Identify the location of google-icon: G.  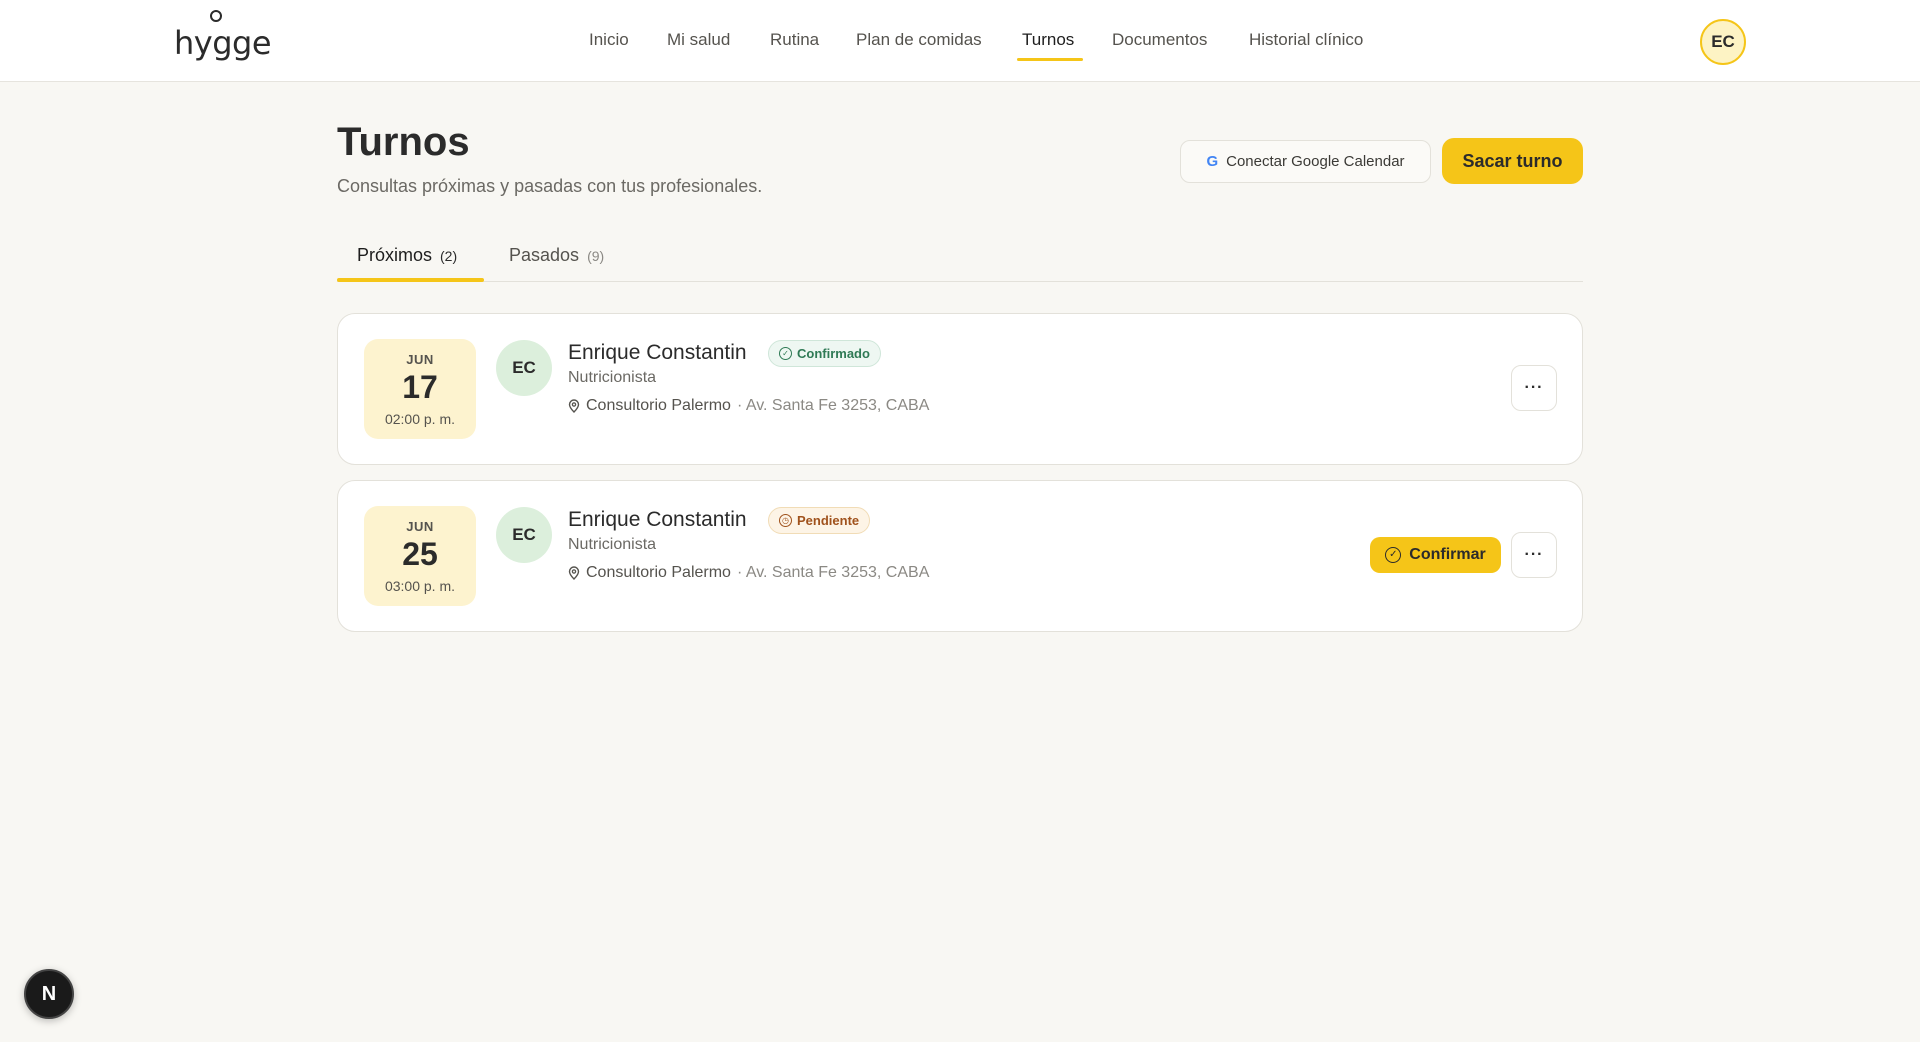
(1212, 161).